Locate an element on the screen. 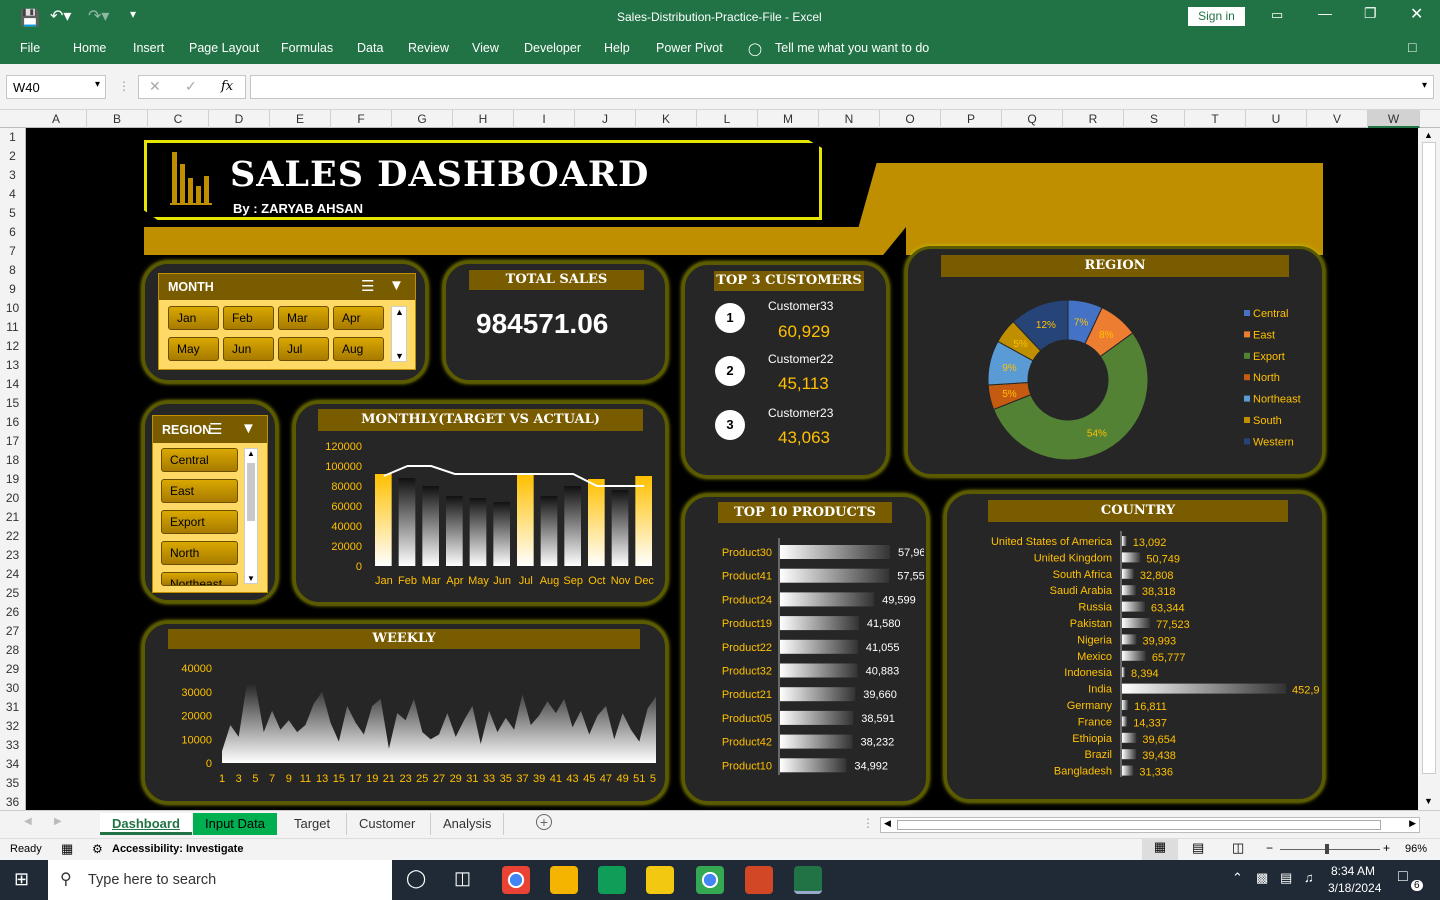 This screenshot has width=1440, height=900. sheet-tab-dashboard: Dashboard is located at coordinates (146, 824).